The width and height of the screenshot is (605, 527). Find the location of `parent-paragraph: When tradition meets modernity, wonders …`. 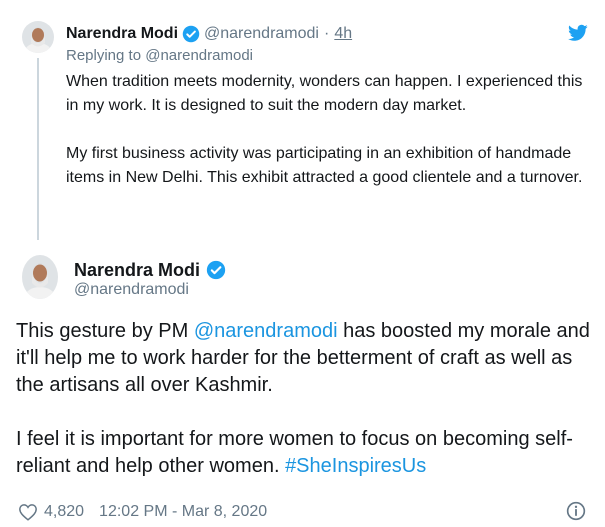

parent-paragraph: When tradition meets modernity, wonders … is located at coordinates (324, 93).